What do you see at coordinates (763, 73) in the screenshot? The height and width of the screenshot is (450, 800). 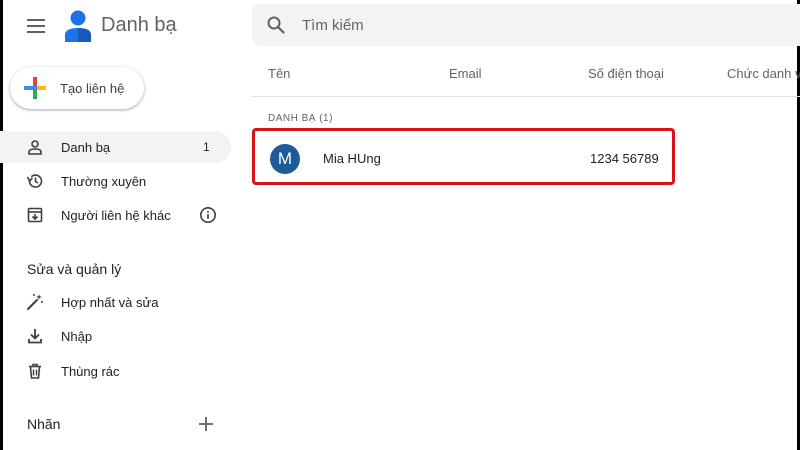 I see `column-header-job-title: Chức danh và` at bounding box center [763, 73].